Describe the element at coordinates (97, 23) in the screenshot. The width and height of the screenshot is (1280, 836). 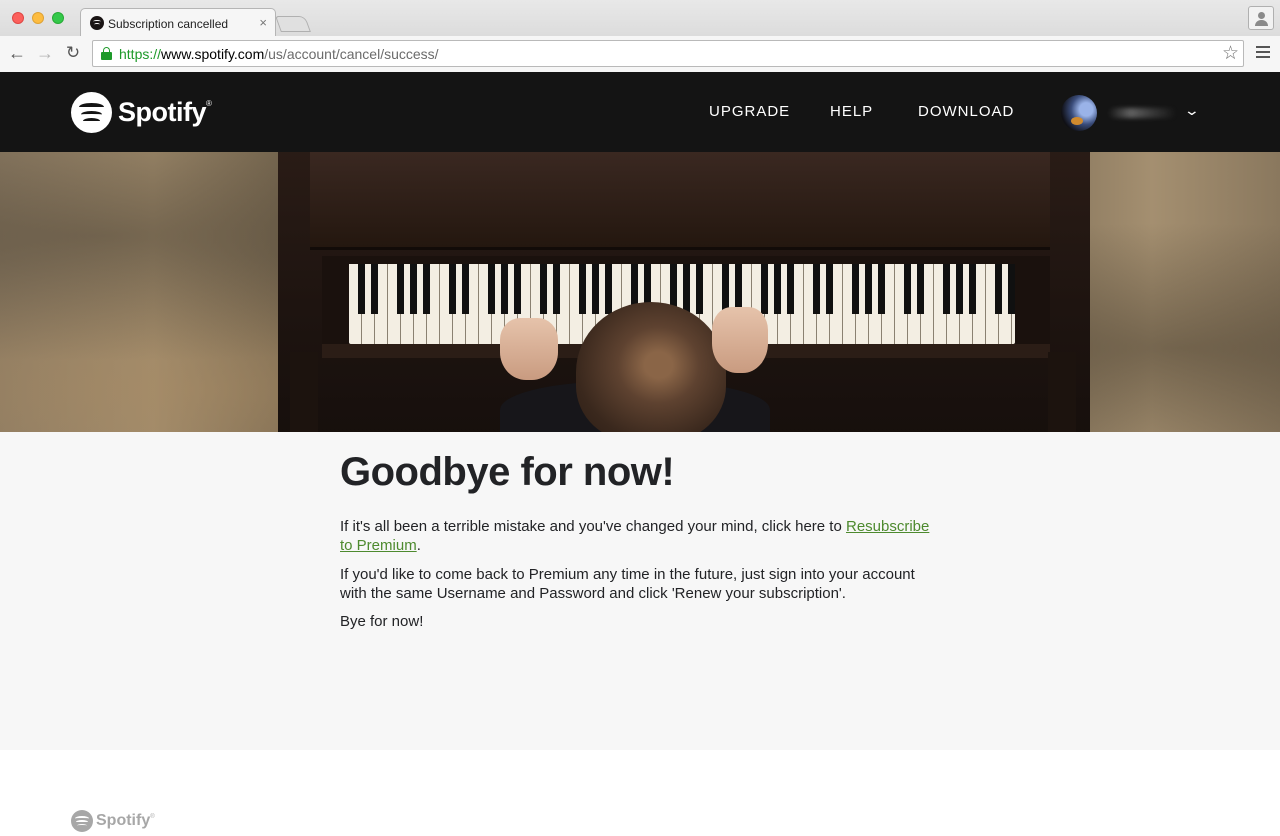
I see `spotify-favicon-icon` at that location.